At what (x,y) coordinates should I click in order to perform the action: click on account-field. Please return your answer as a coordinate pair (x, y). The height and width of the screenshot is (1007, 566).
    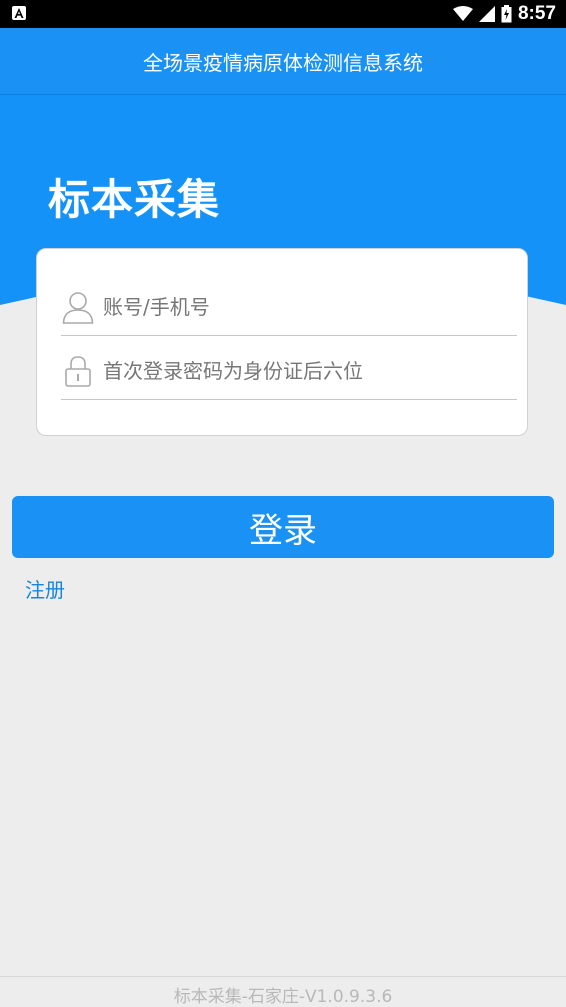
    Looking at the image, I should click on (289, 307).